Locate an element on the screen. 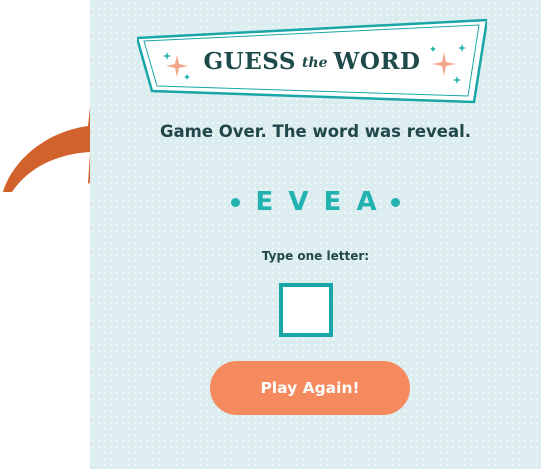 The width and height of the screenshot is (541, 469). revealed-word: E V E A is located at coordinates (315, 202).